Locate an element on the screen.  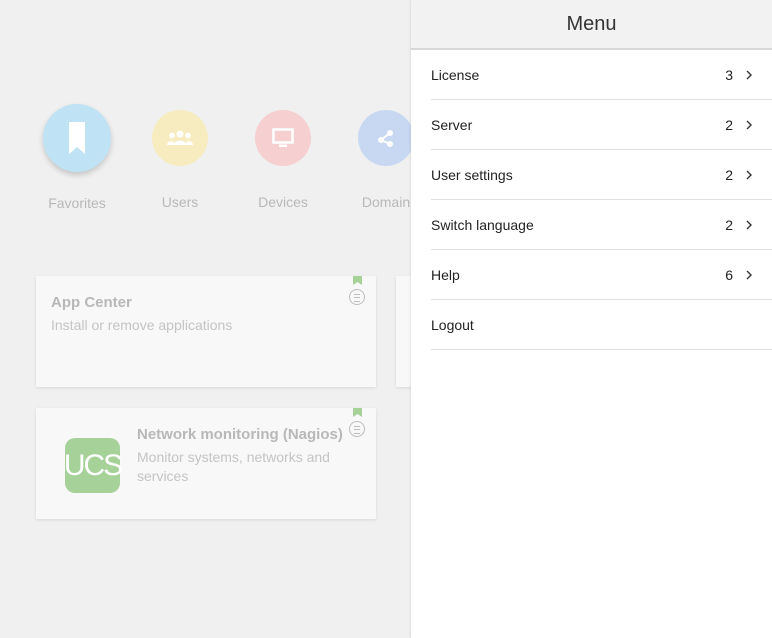
menu-item-label: Server is located at coordinates (452, 124).